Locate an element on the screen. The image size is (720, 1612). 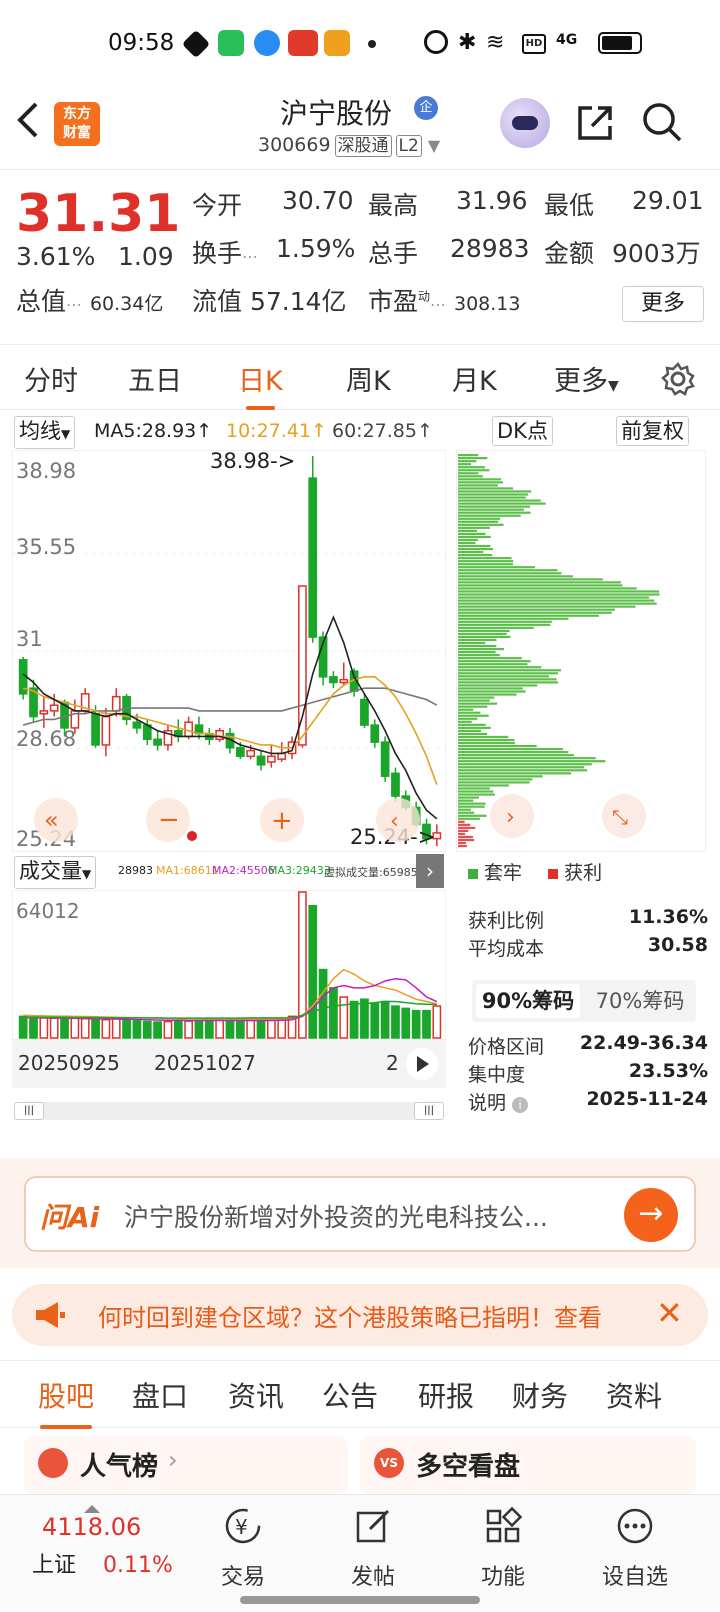
index-ticker: 4118.06 上证 0.11% is located at coordinates (107, 1542).